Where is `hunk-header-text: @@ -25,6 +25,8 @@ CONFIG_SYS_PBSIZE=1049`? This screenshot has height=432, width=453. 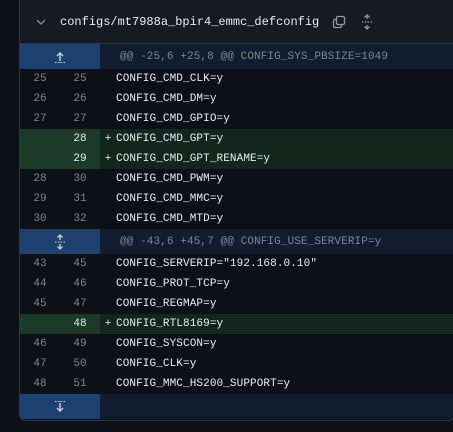
hunk-header-text: @@ -25,6 +25,8 @@ CONFIG_SYS_PBSIZE=1049 is located at coordinates (254, 56).